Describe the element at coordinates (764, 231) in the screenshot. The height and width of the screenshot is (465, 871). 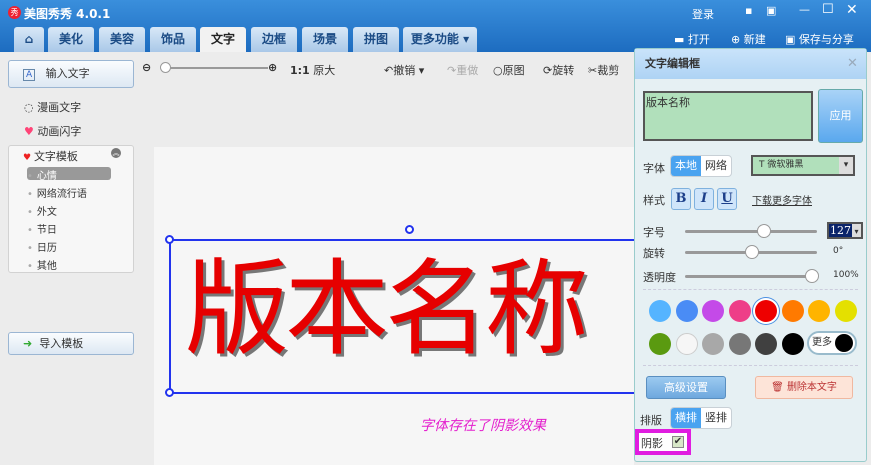
I see `size-slider-handle` at that location.